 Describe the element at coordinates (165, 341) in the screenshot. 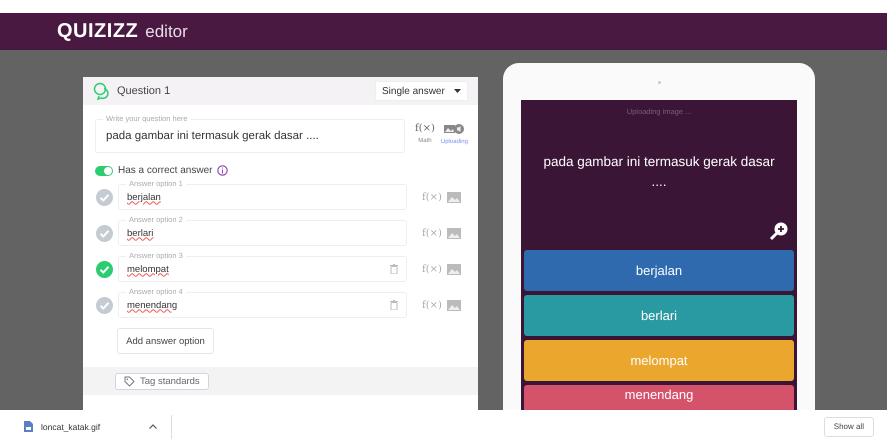

I see `add-answer-button: Add answer option` at that location.